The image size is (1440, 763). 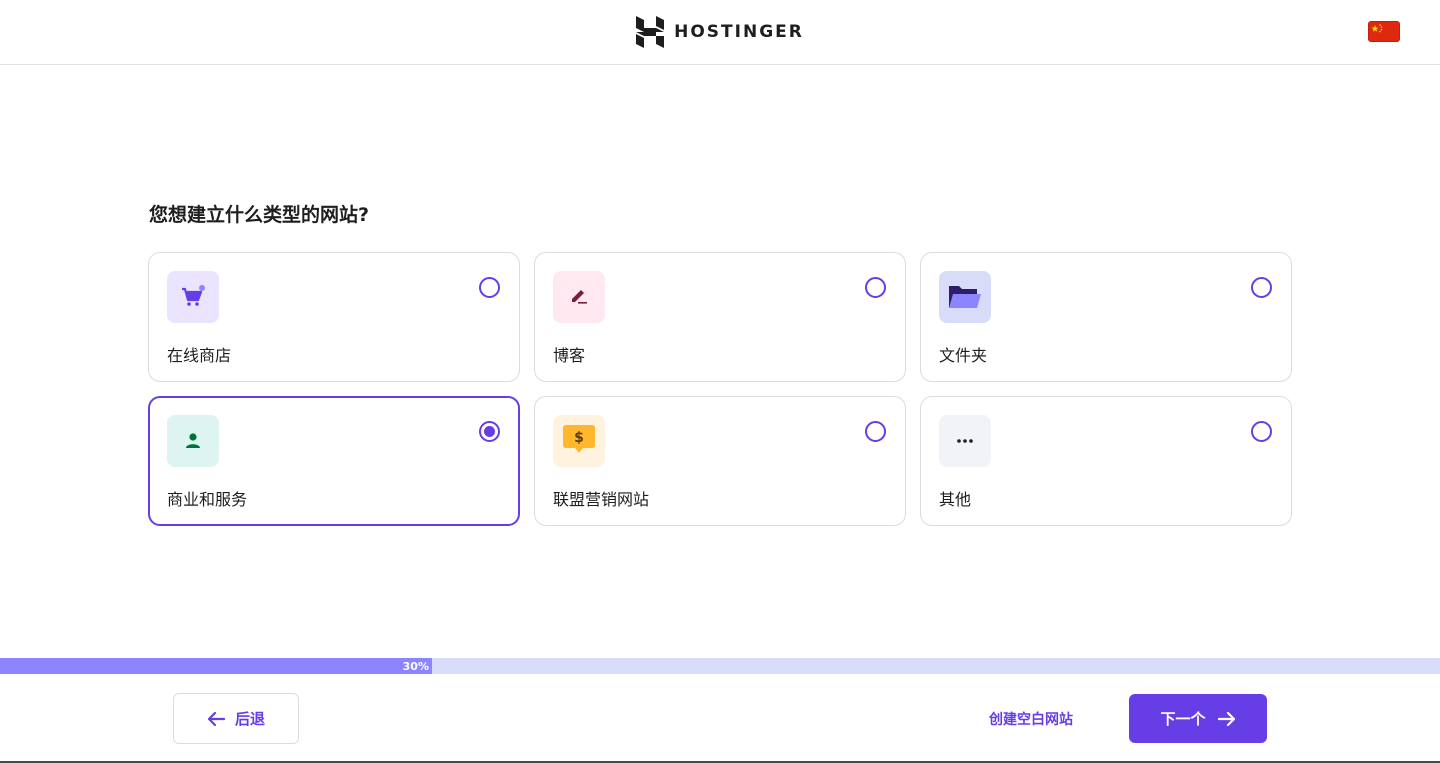 What do you see at coordinates (207, 499) in the screenshot?
I see `option-label: 商业和服务` at bounding box center [207, 499].